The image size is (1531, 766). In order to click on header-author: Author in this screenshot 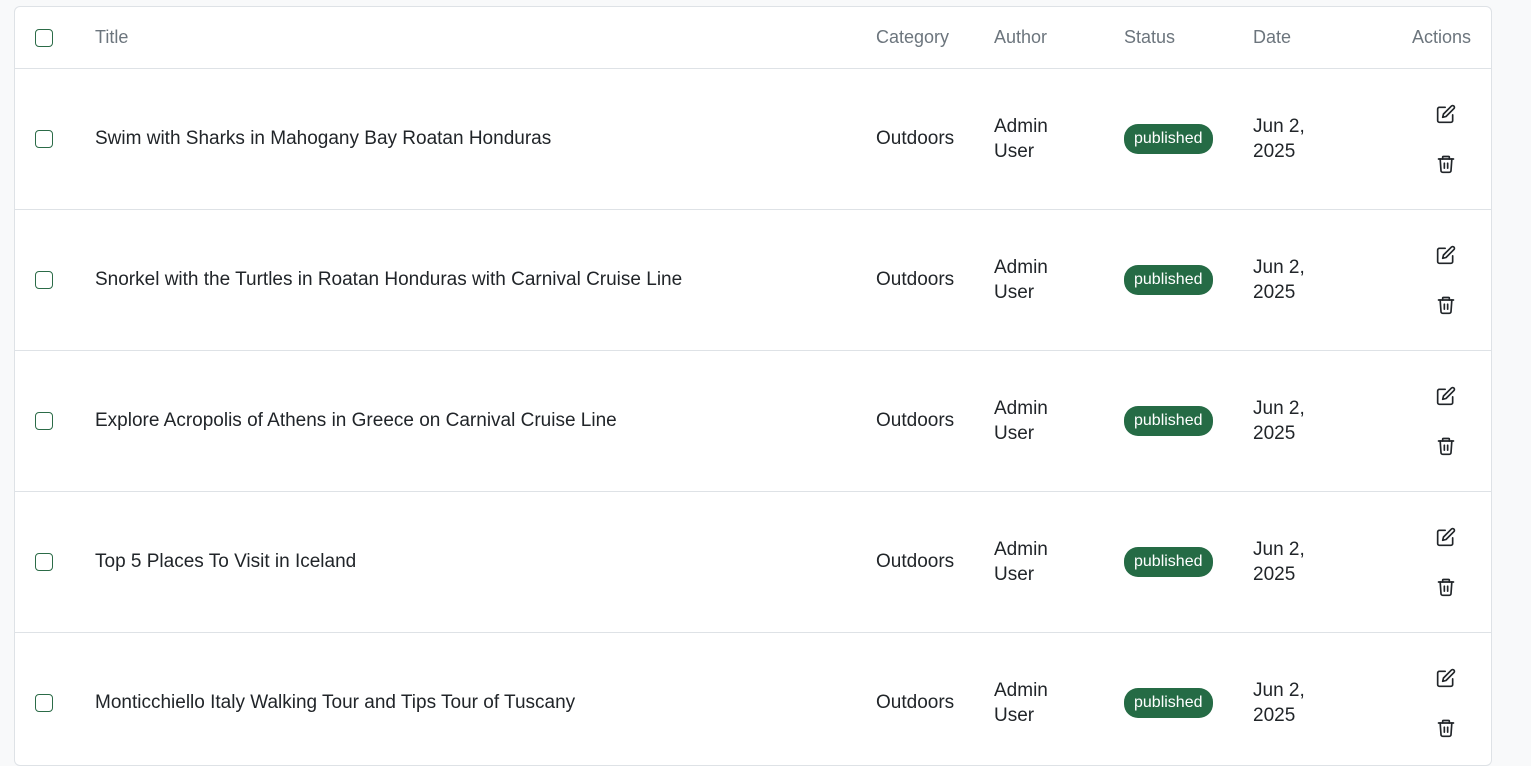, I will do `click(1059, 37)`.